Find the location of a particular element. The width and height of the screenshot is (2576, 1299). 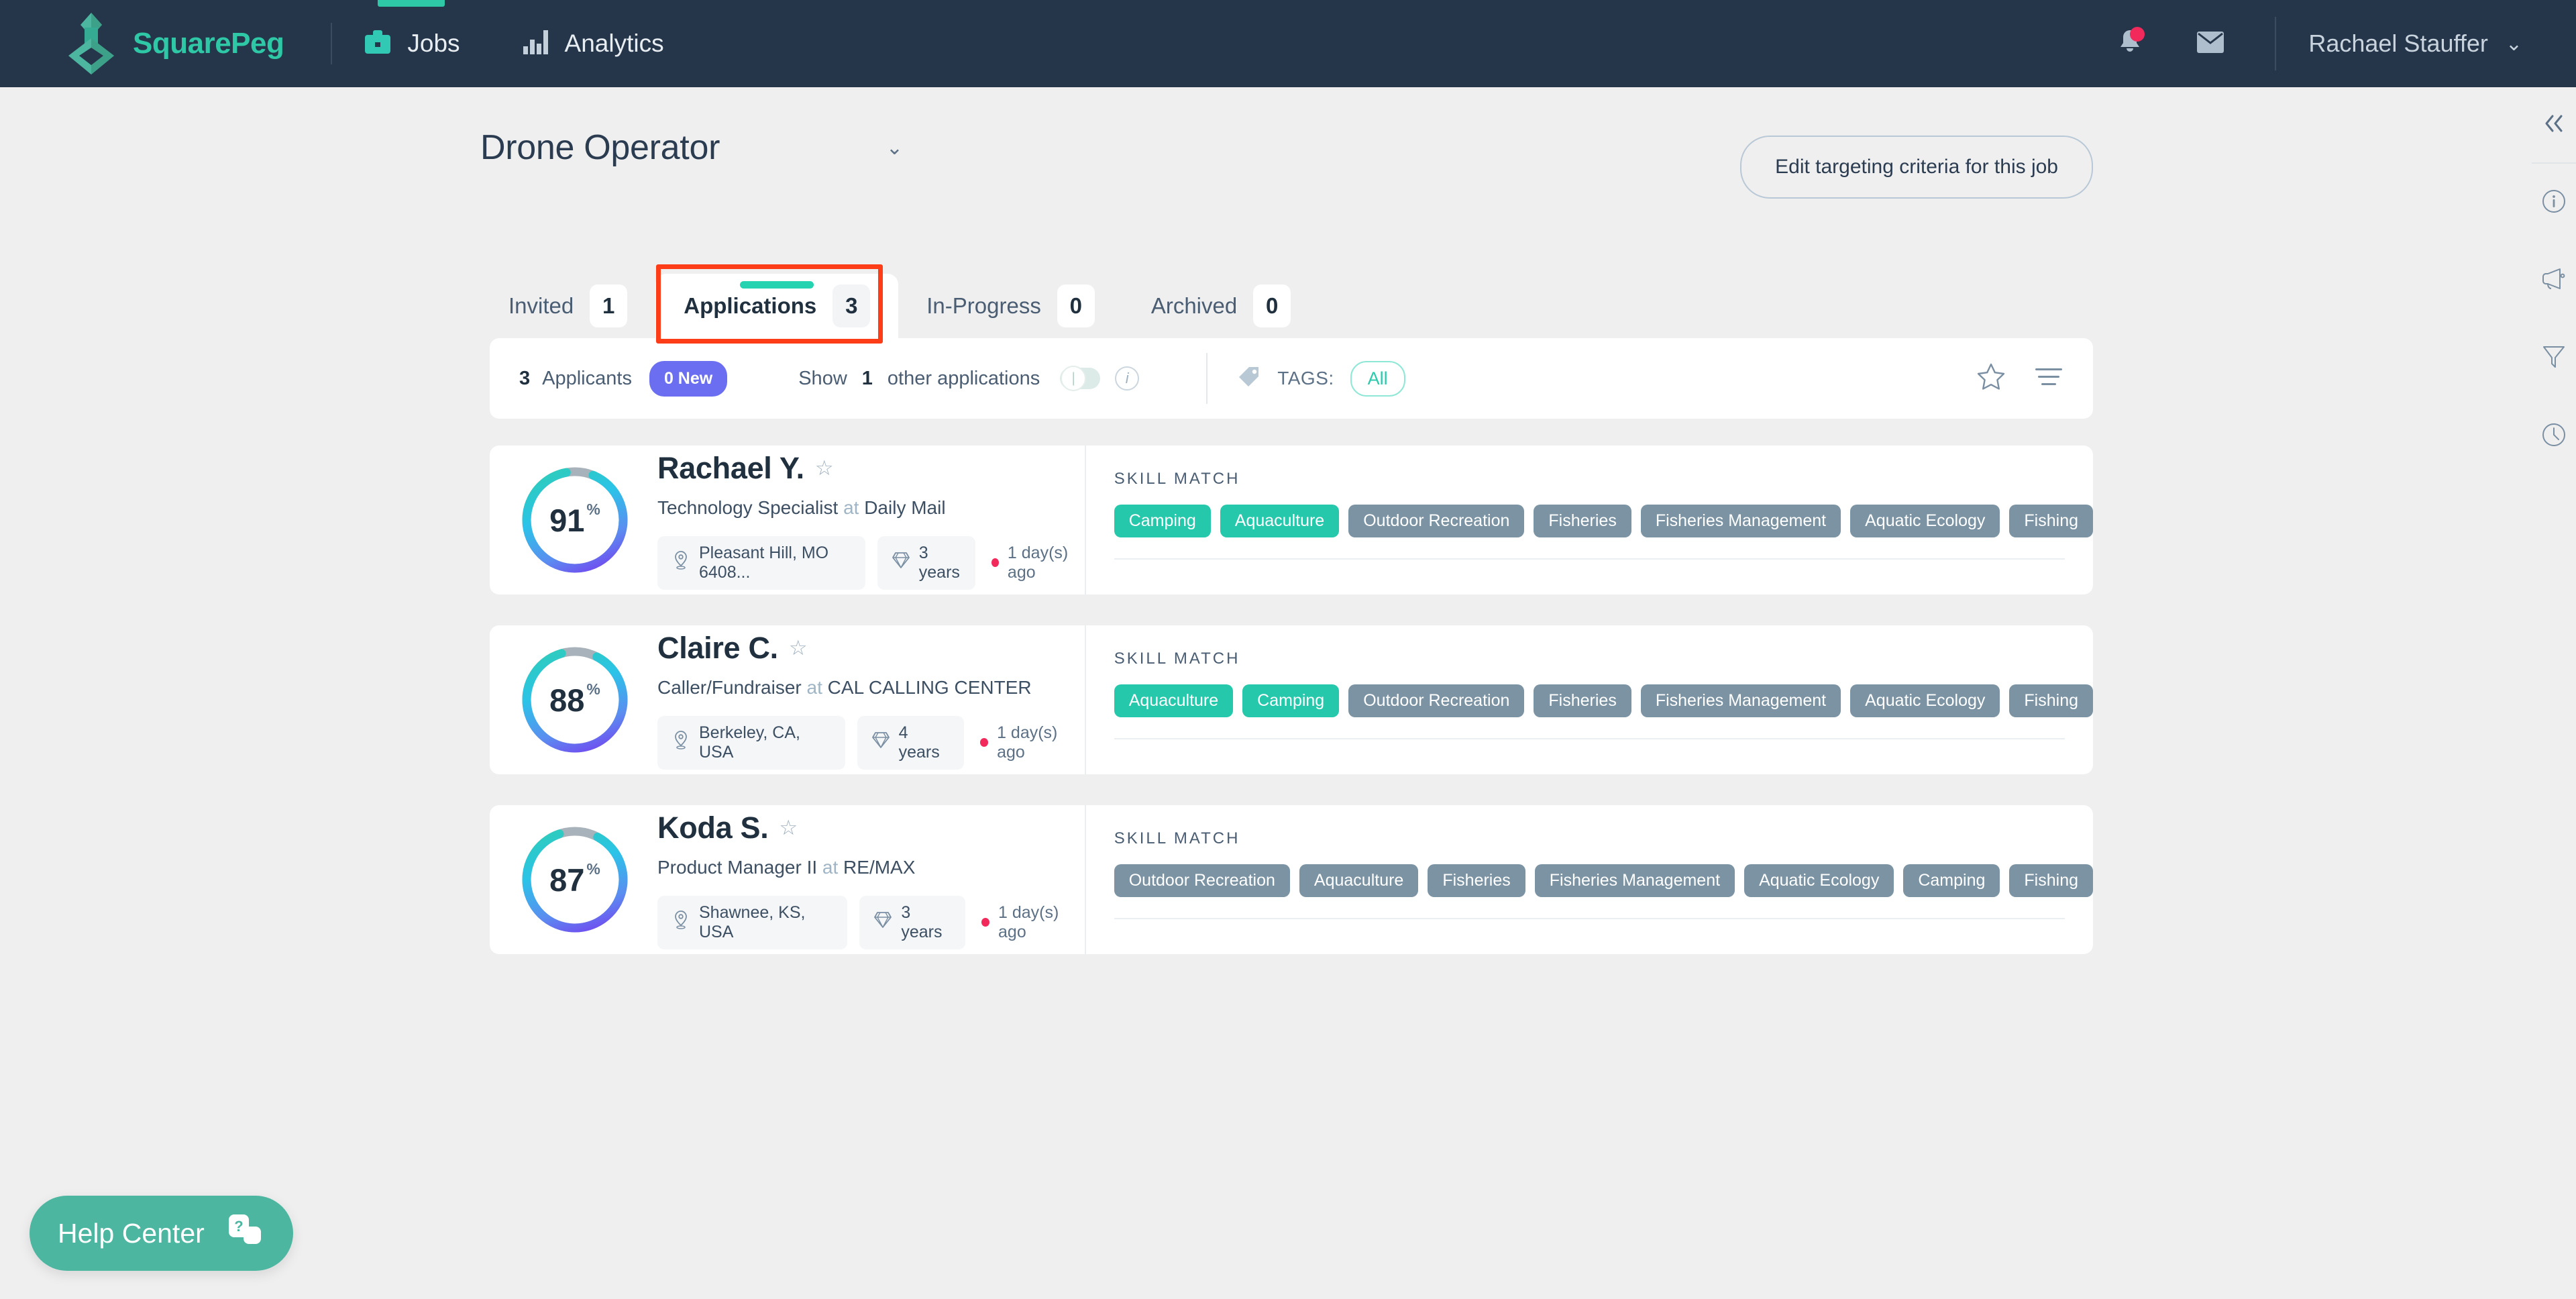

tab-count-applications: 3 is located at coordinates (852, 305).